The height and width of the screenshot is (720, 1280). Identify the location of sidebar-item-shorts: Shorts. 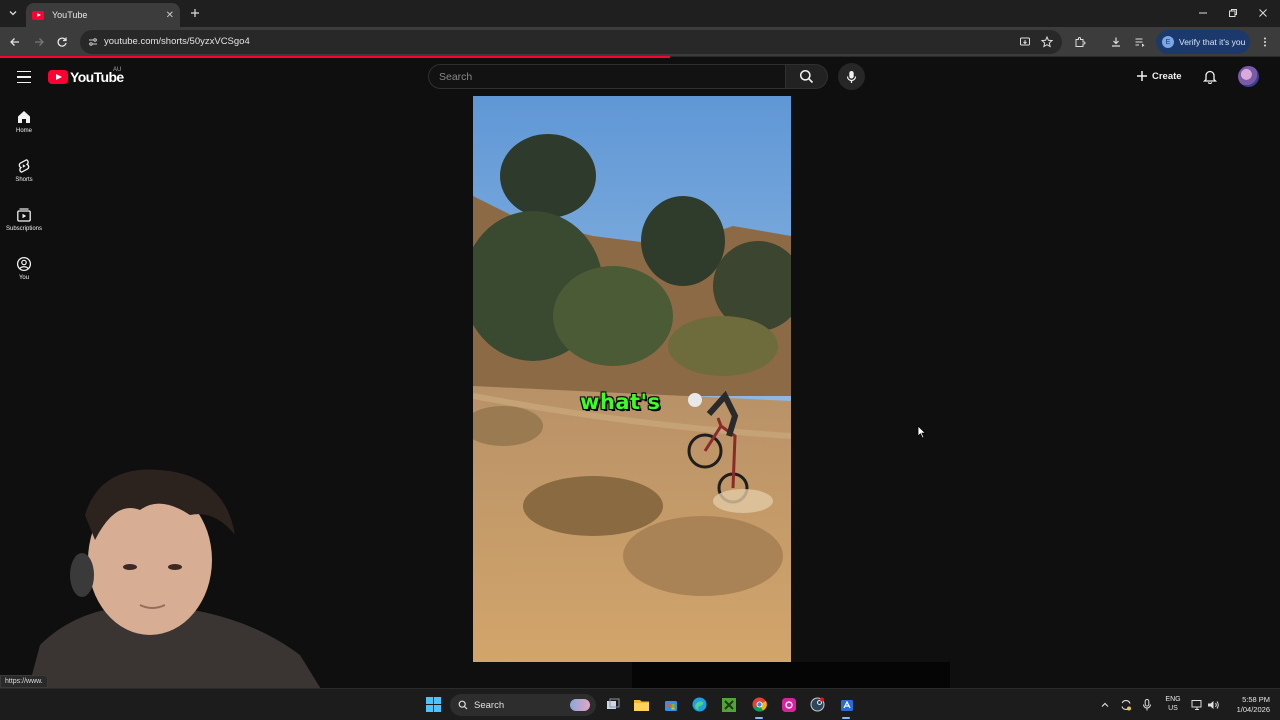
(24, 167).